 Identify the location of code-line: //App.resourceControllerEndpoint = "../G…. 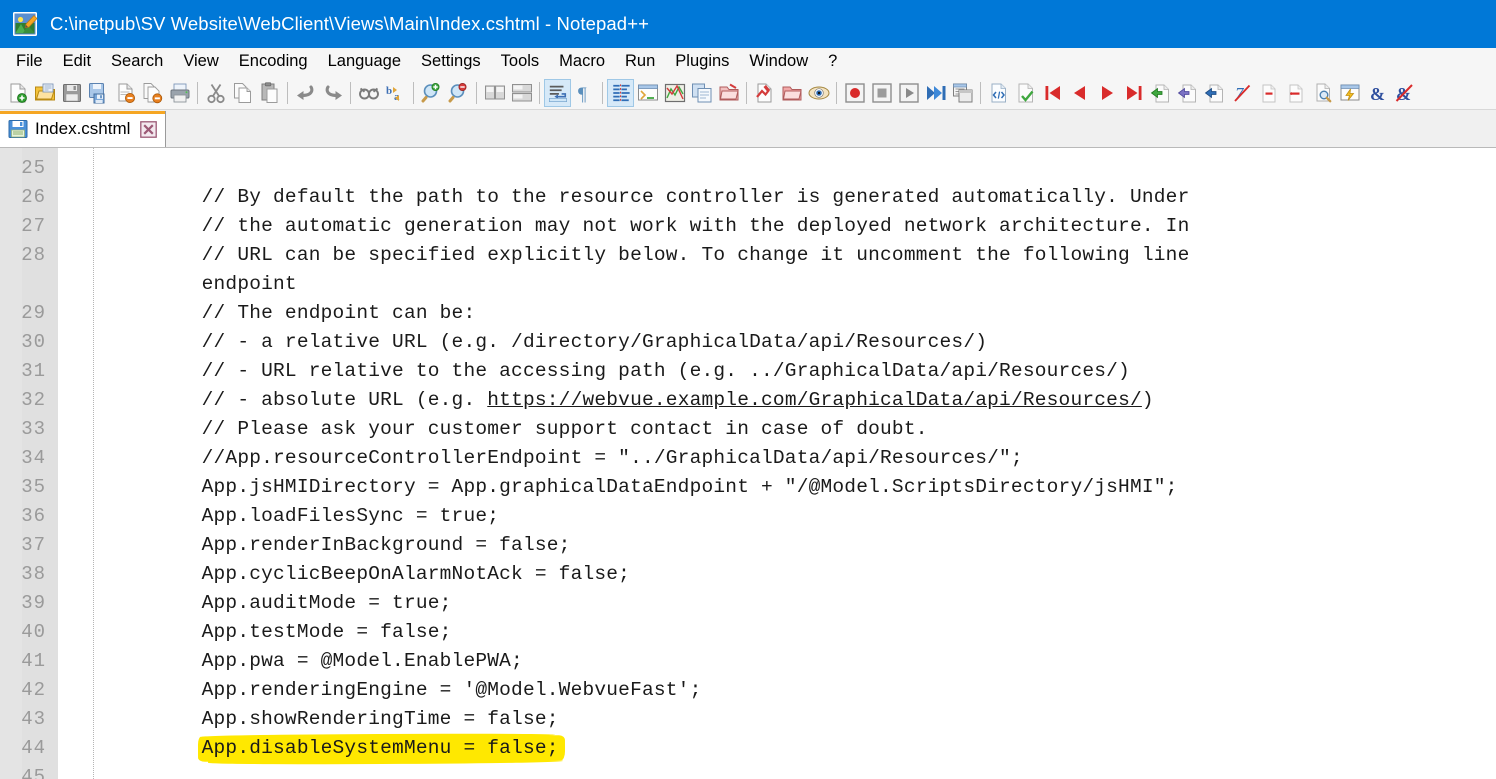
(588, 458).